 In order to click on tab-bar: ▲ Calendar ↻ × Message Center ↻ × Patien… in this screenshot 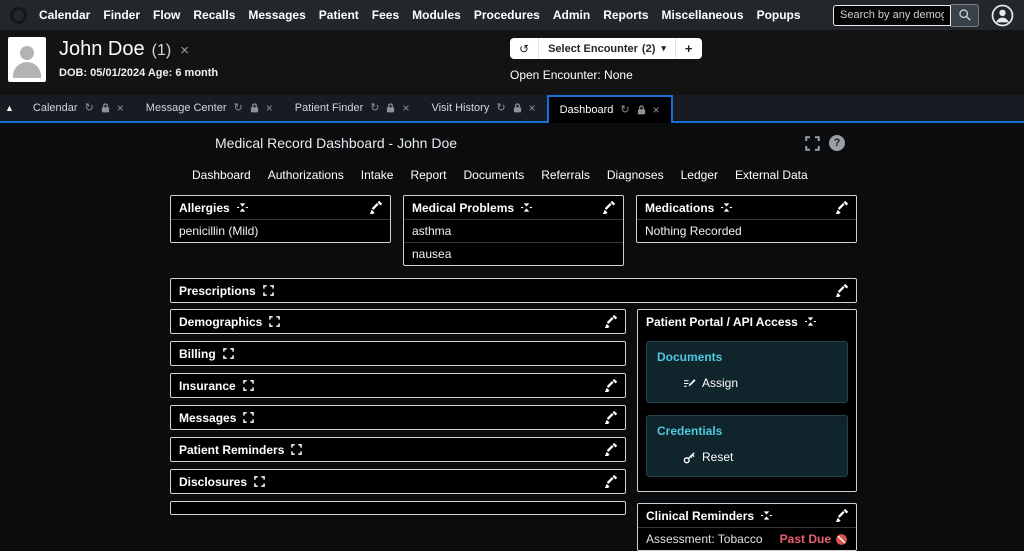, I will do `click(512, 109)`.